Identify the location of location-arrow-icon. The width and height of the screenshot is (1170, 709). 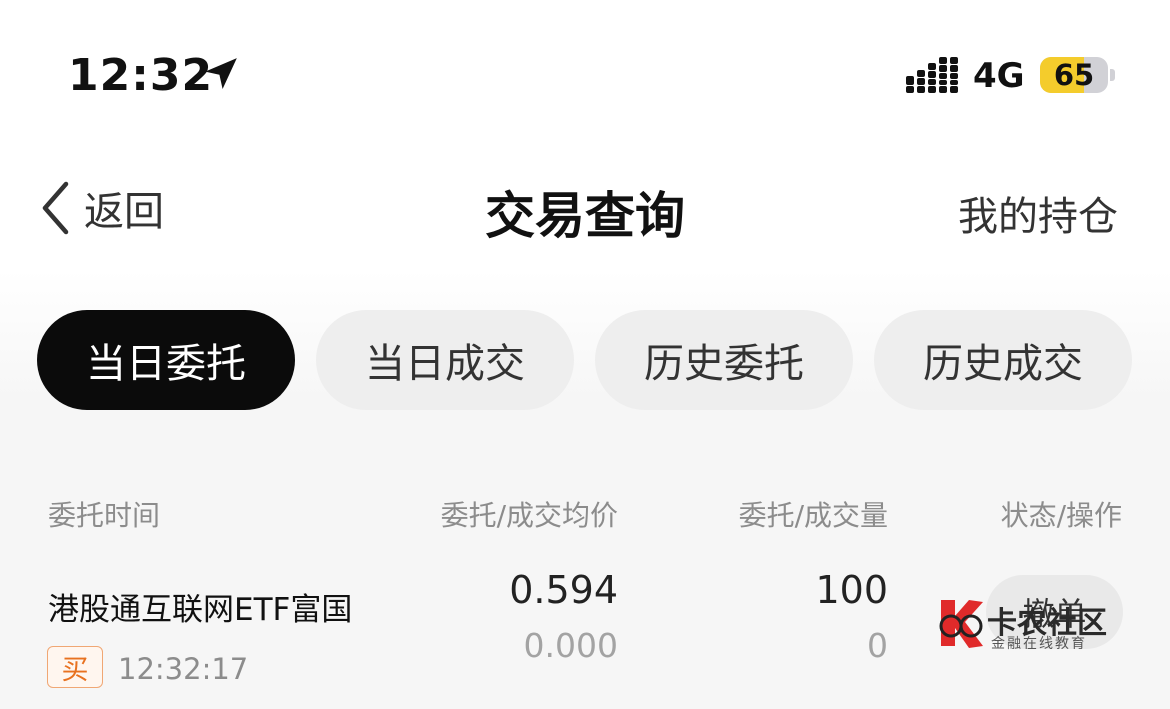
(221, 74).